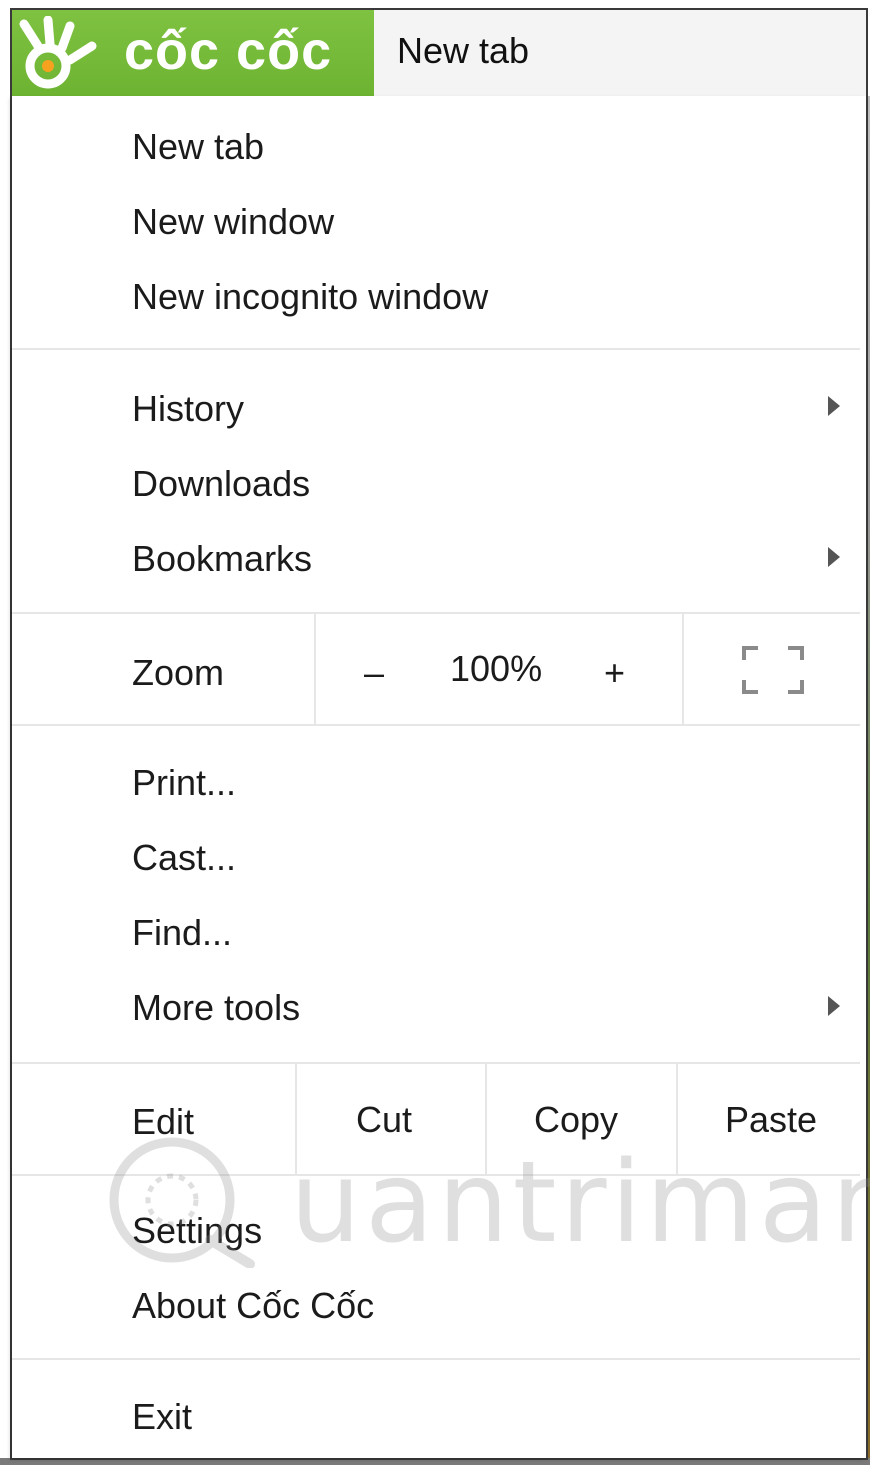 Image resolution: width=870 pixels, height=1465 pixels. I want to click on menu-item-new-incognito-window: New incognito window, so click(310, 297).